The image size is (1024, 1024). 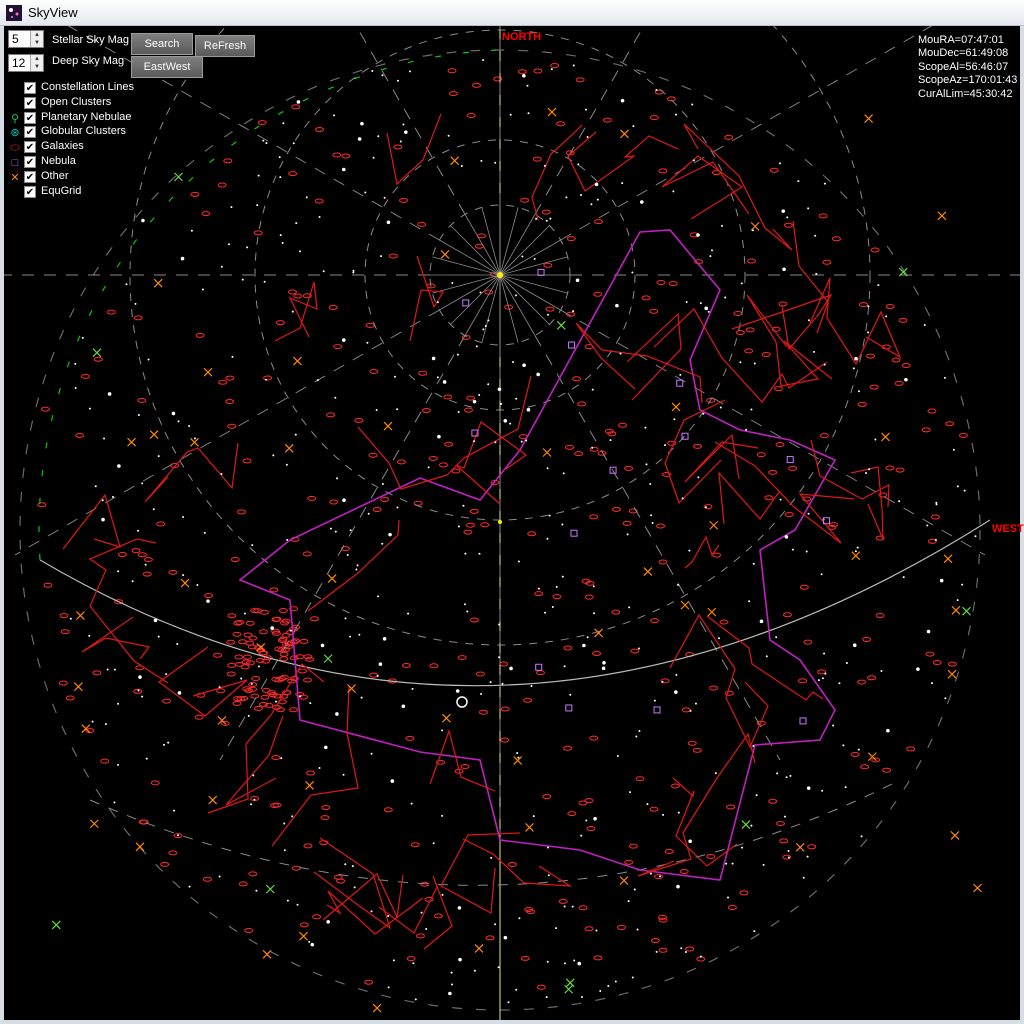 I want to click on checkbox-1: ✔, so click(x=30, y=102).